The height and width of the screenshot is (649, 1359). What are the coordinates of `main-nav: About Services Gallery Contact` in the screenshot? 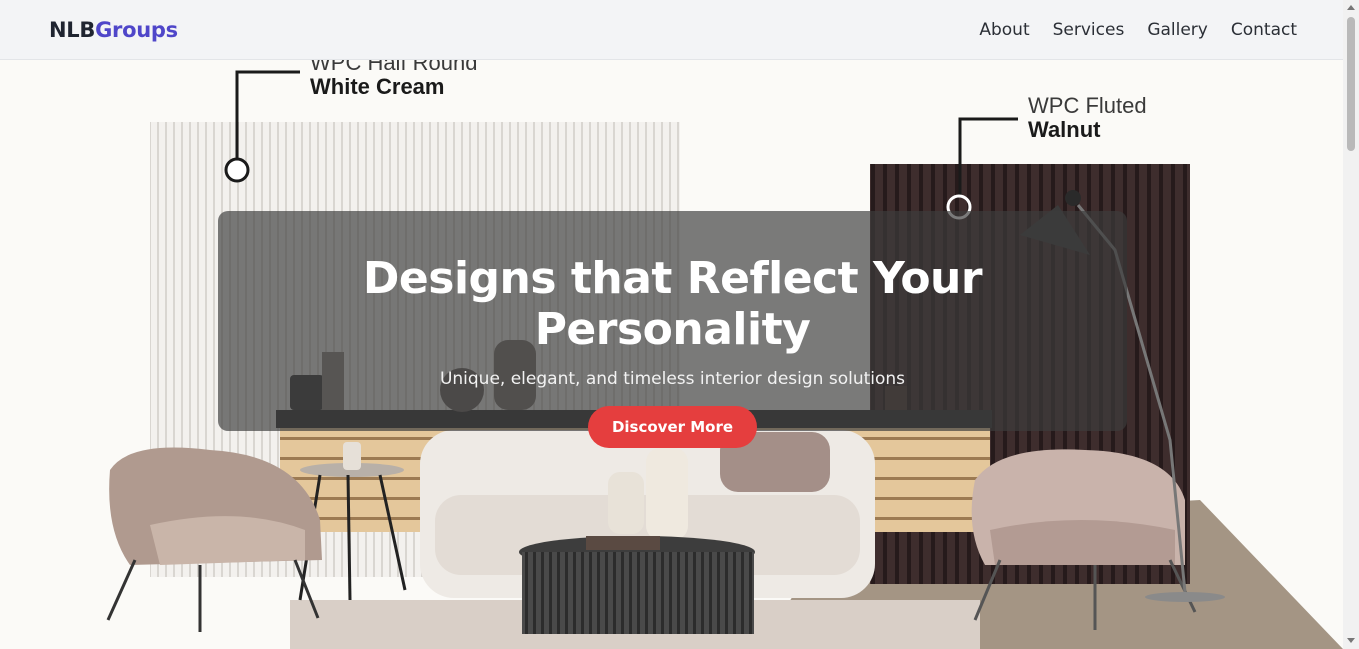 It's located at (1138, 30).